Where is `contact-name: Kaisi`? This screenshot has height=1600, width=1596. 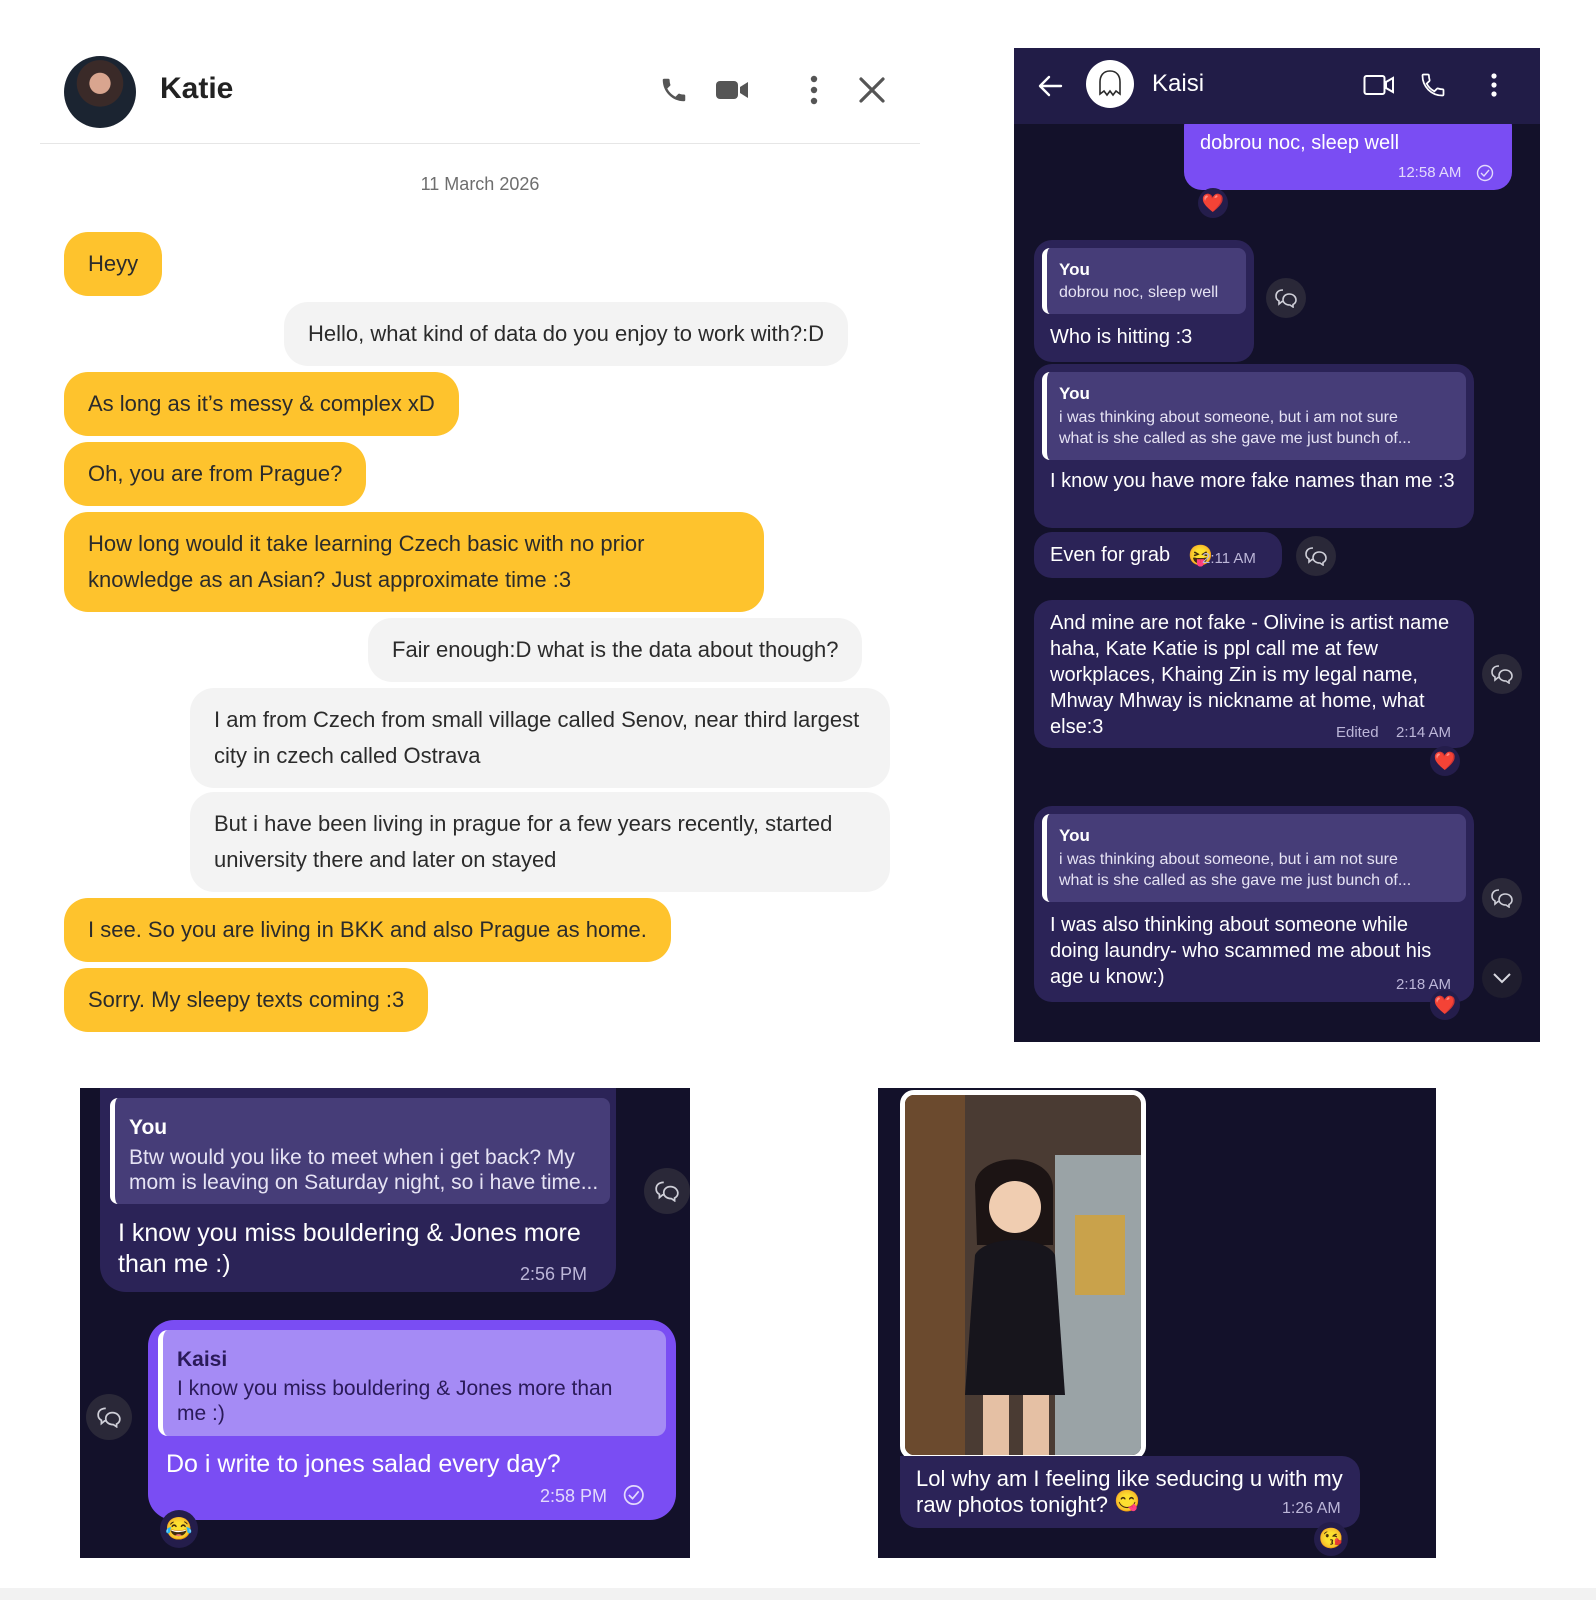
contact-name: Kaisi is located at coordinates (1178, 83).